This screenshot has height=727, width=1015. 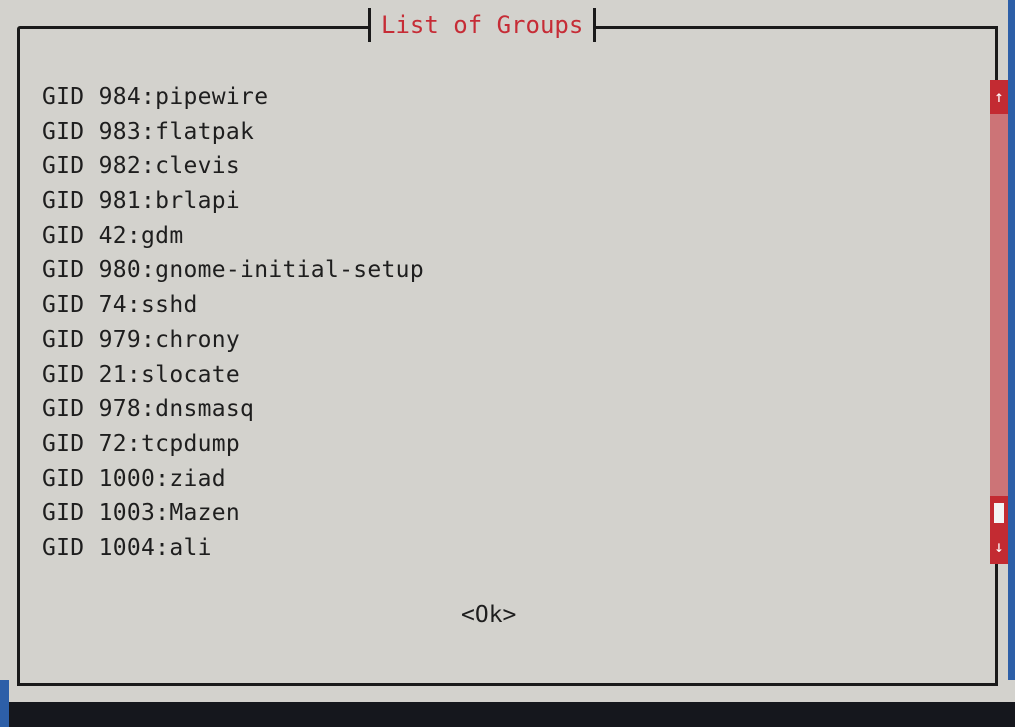 I want to click on list-item: GID 983:flatpak, so click(x=233, y=132).